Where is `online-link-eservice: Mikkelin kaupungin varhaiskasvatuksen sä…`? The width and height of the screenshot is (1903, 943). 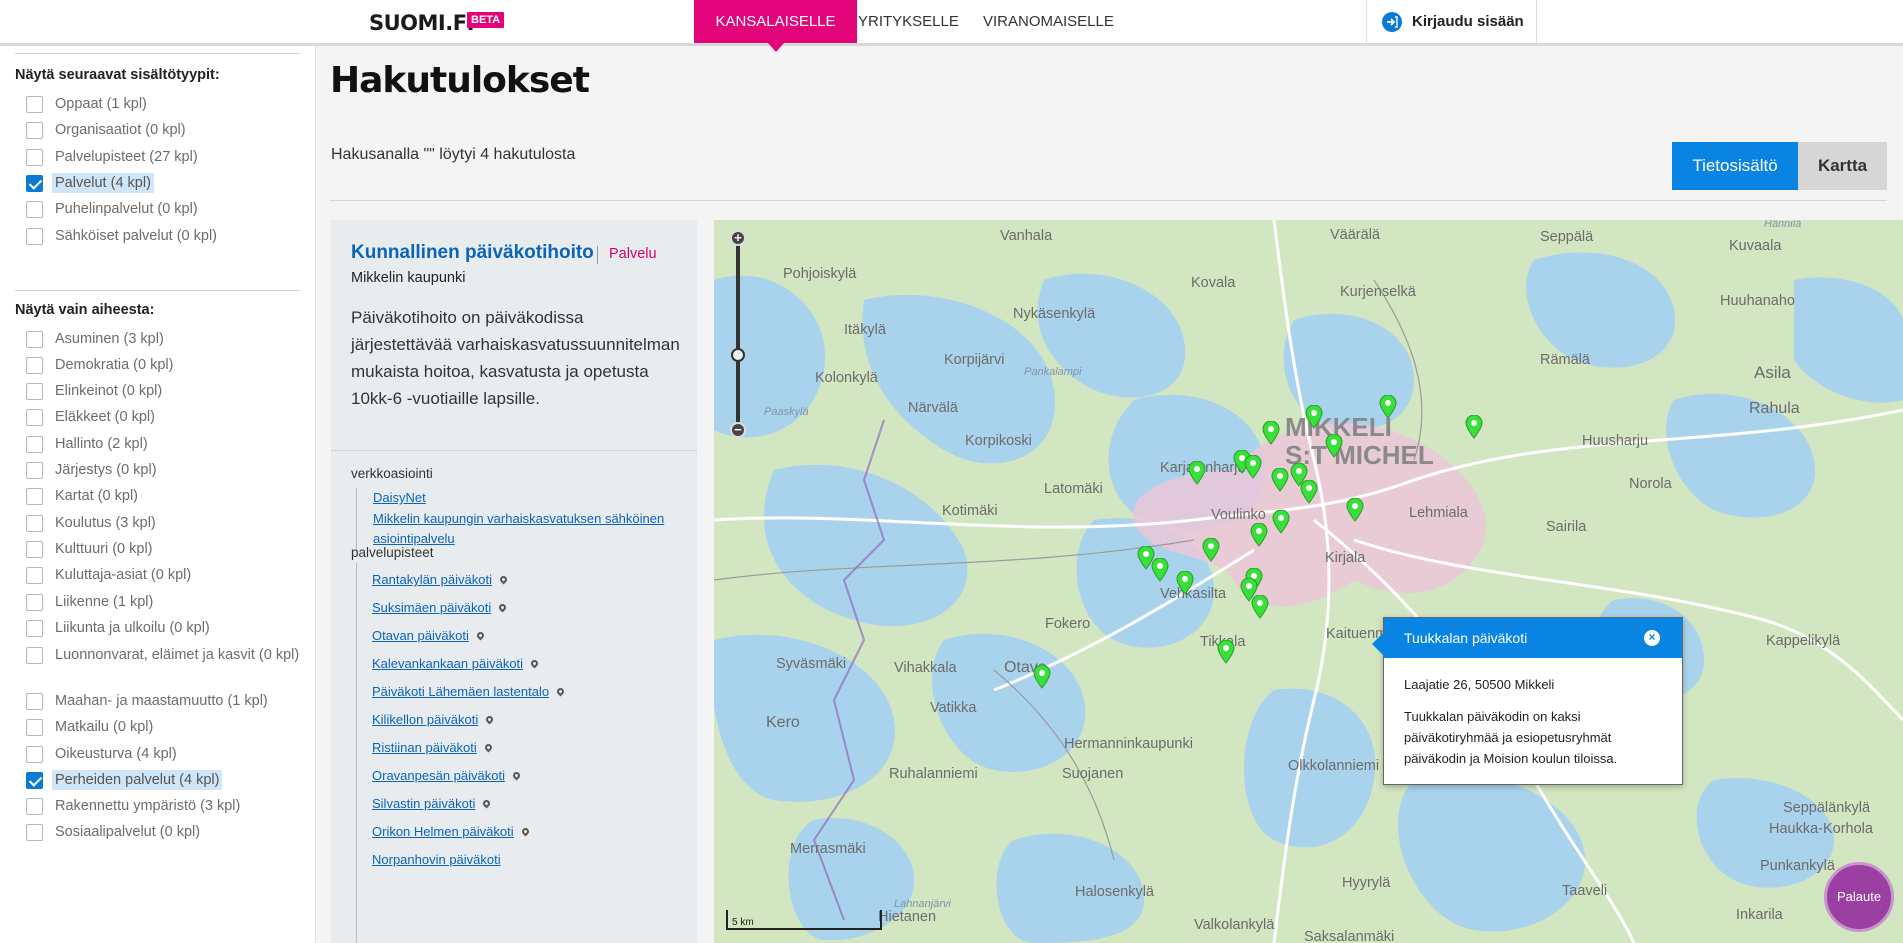 online-link-eservice: Mikkelin kaupungin varhaiskasvatuksen sä… is located at coordinates (529, 529).